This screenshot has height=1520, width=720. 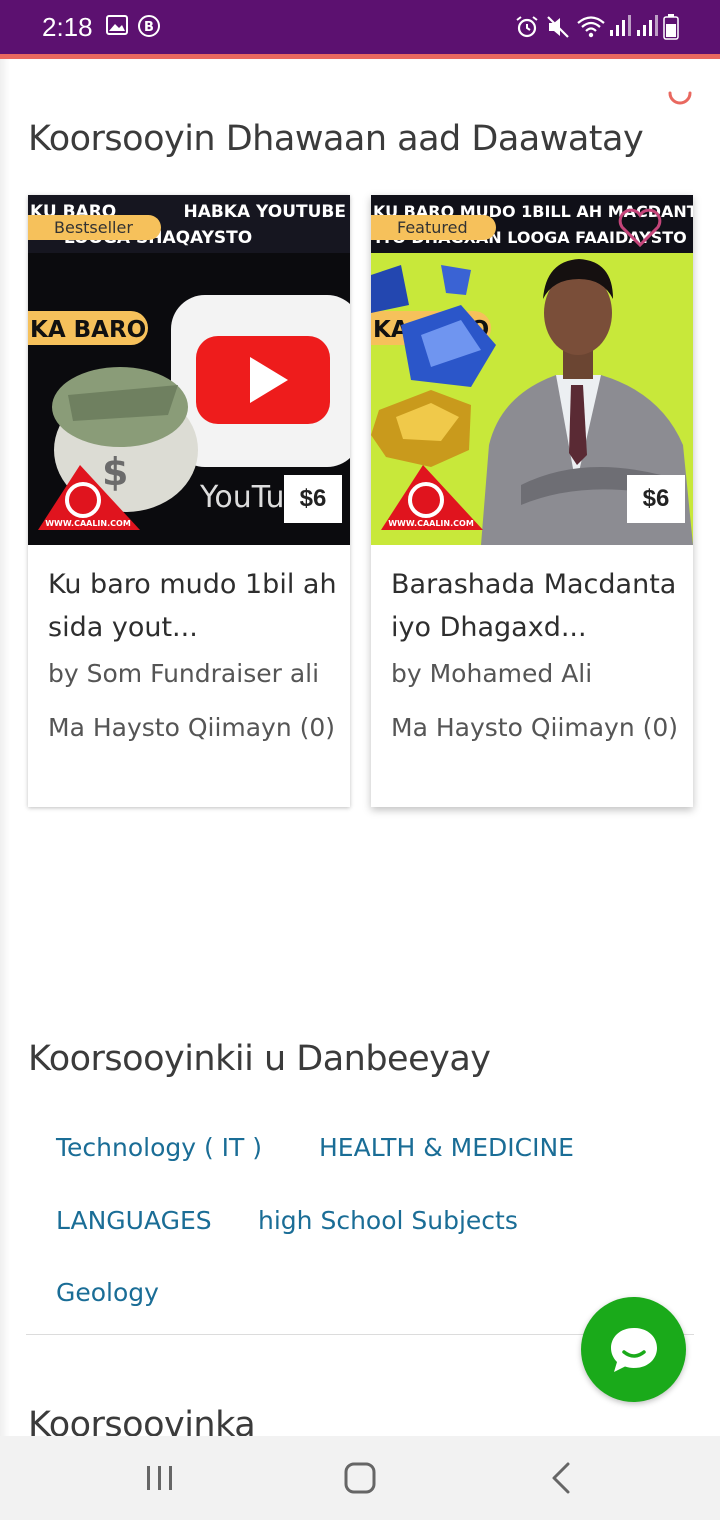 What do you see at coordinates (117, 25) in the screenshot?
I see `image-icon` at bounding box center [117, 25].